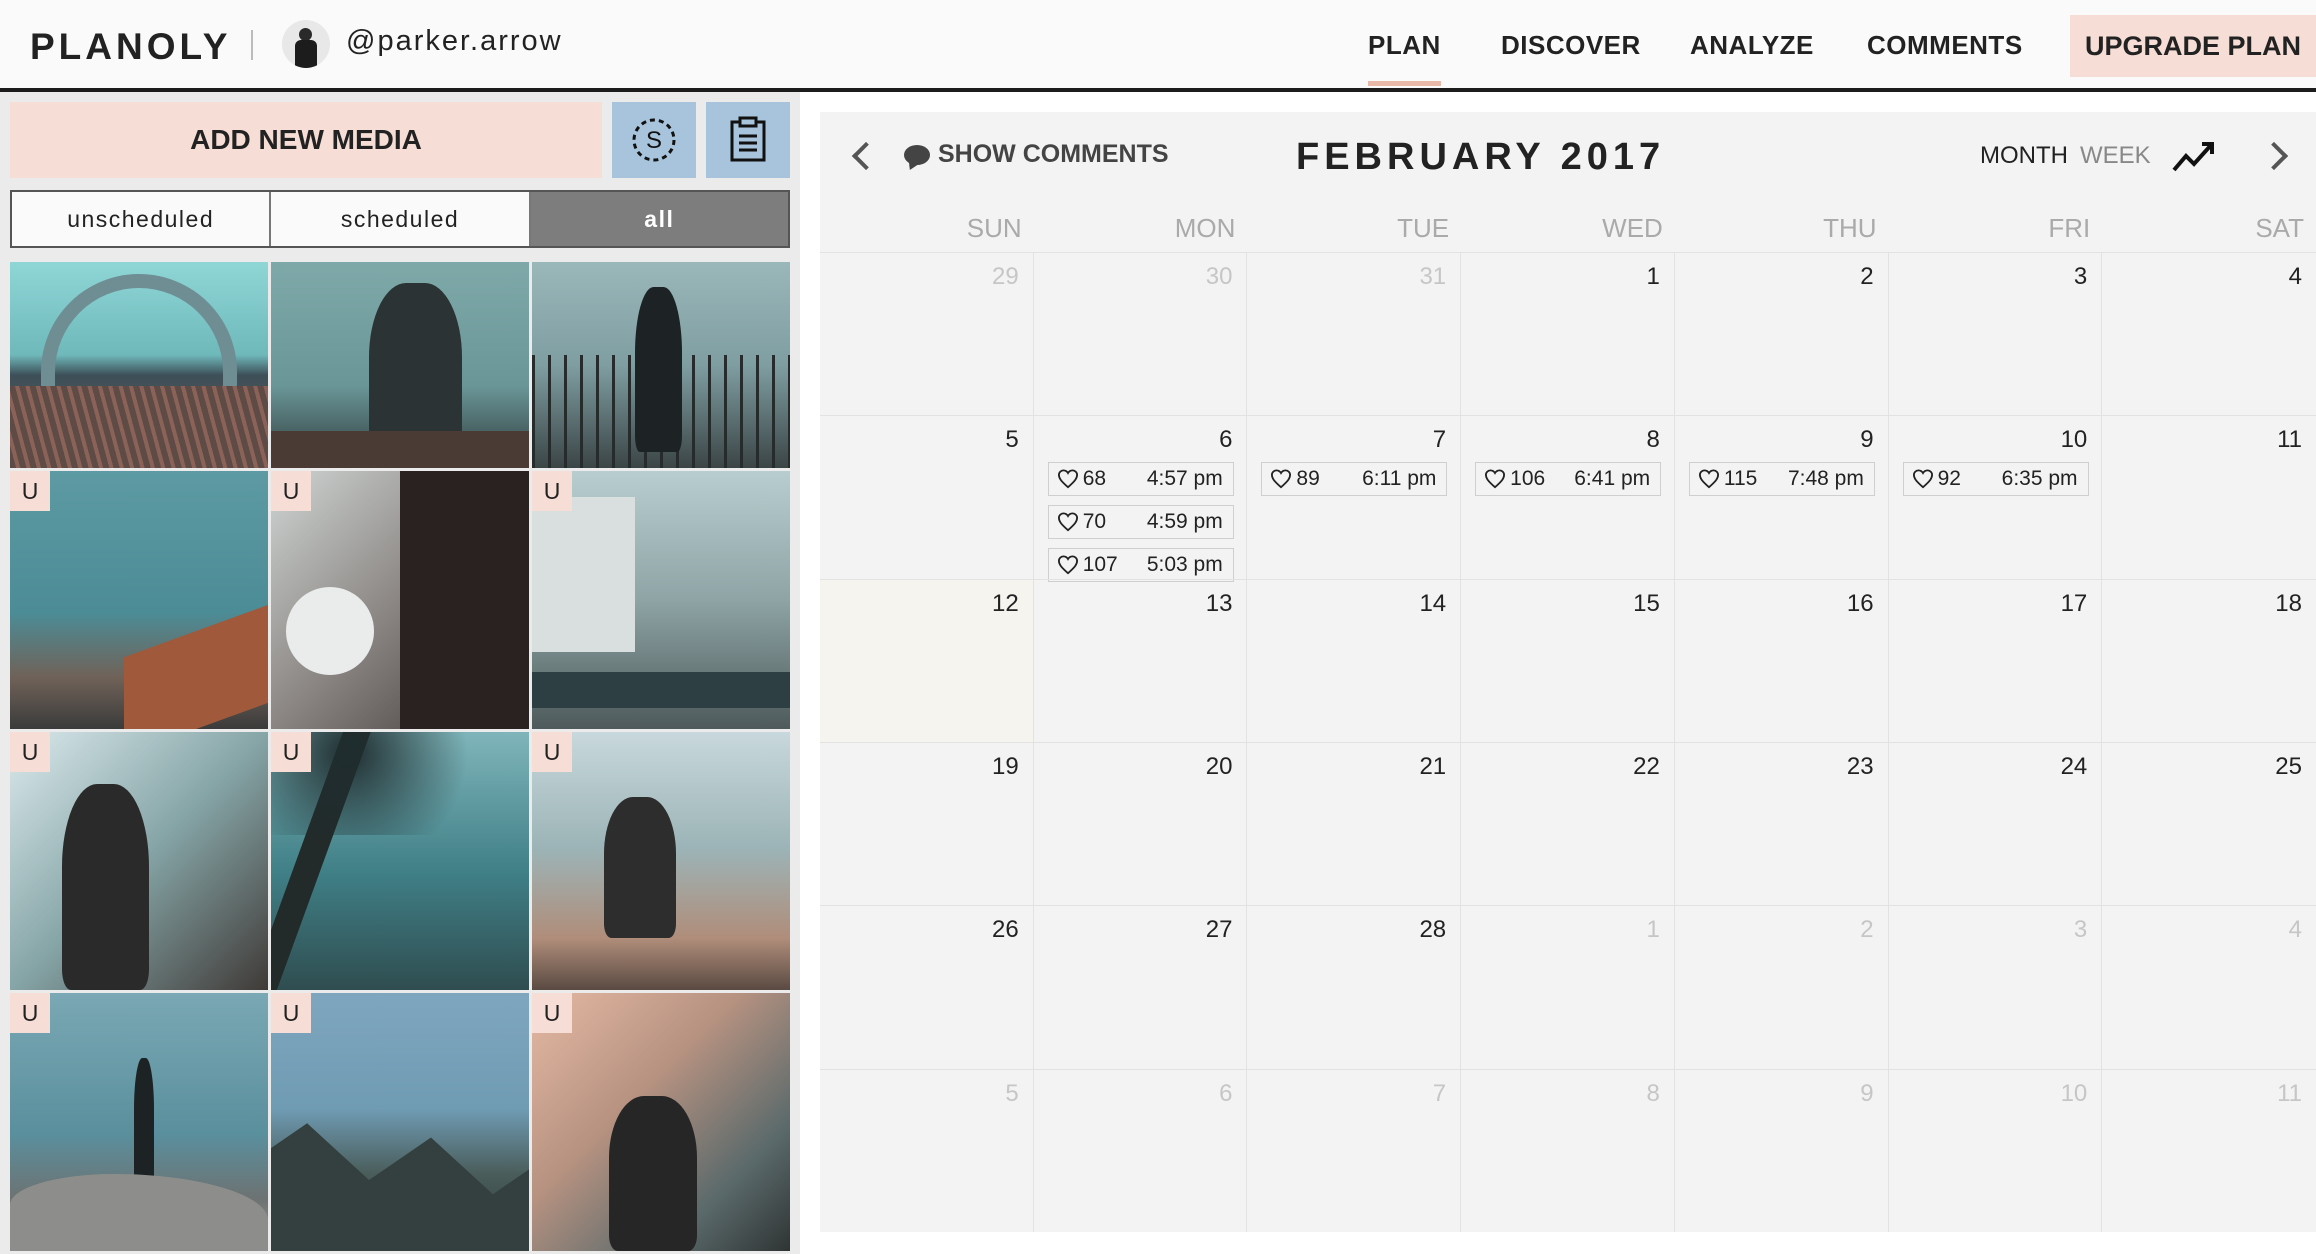 The image size is (2316, 1254). What do you see at coordinates (1860, 766) in the screenshot?
I see `day-number: 23` at bounding box center [1860, 766].